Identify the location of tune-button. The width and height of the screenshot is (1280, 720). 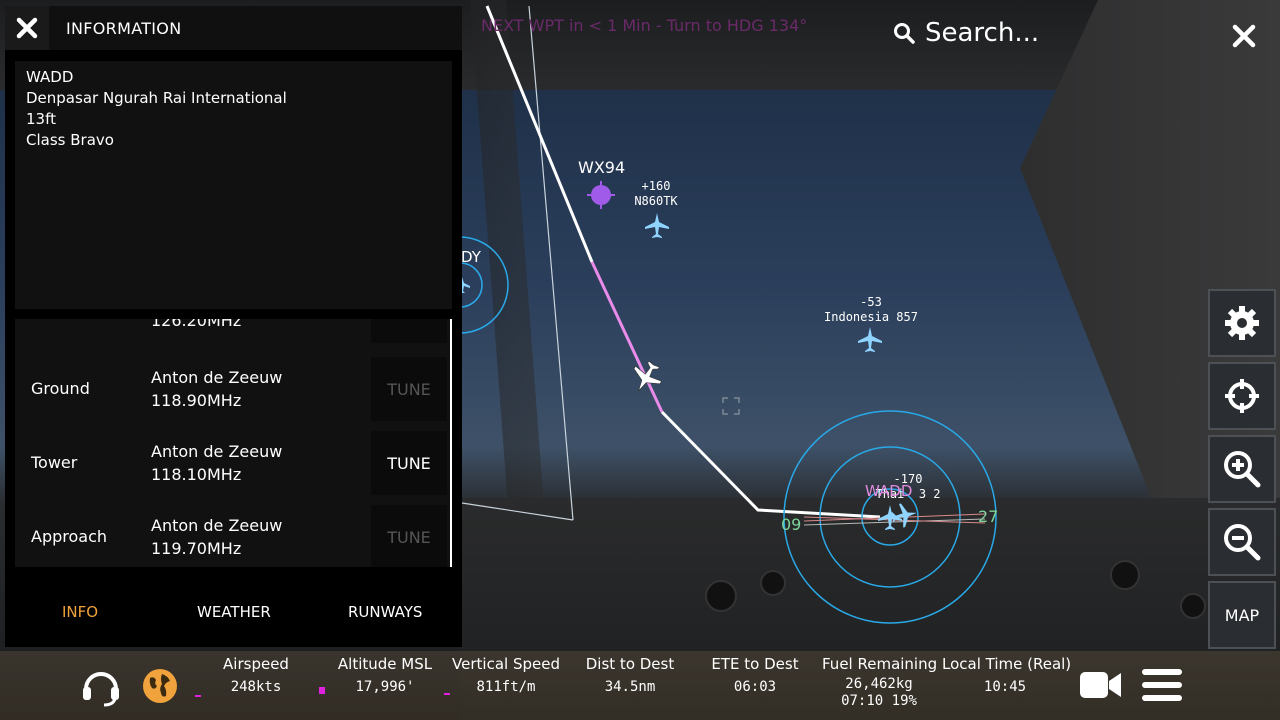
(409, 331).